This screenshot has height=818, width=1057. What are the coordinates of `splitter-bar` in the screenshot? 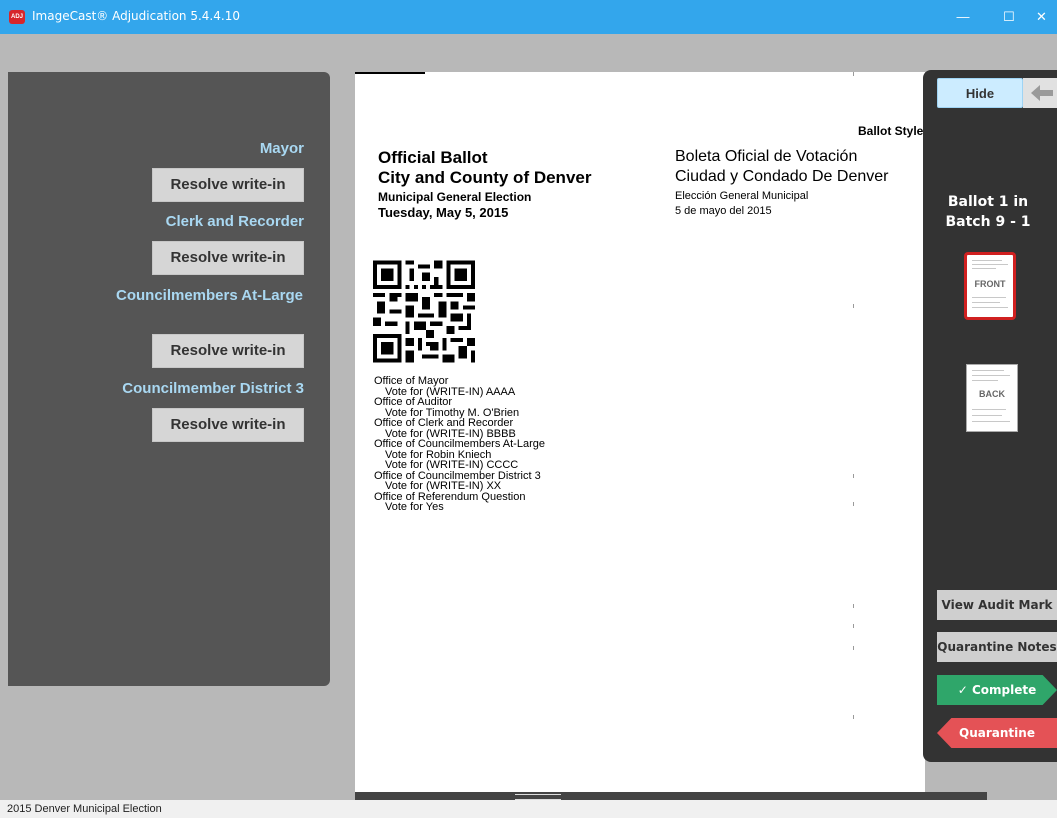 It's located at (671, 796).